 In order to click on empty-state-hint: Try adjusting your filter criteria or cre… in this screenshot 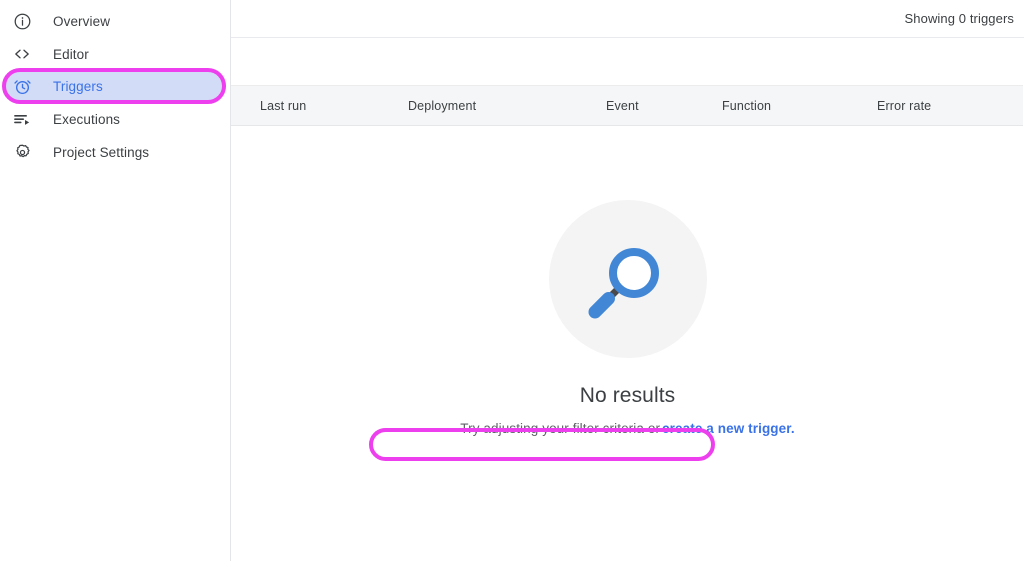, I will do `click(627, 428)`.